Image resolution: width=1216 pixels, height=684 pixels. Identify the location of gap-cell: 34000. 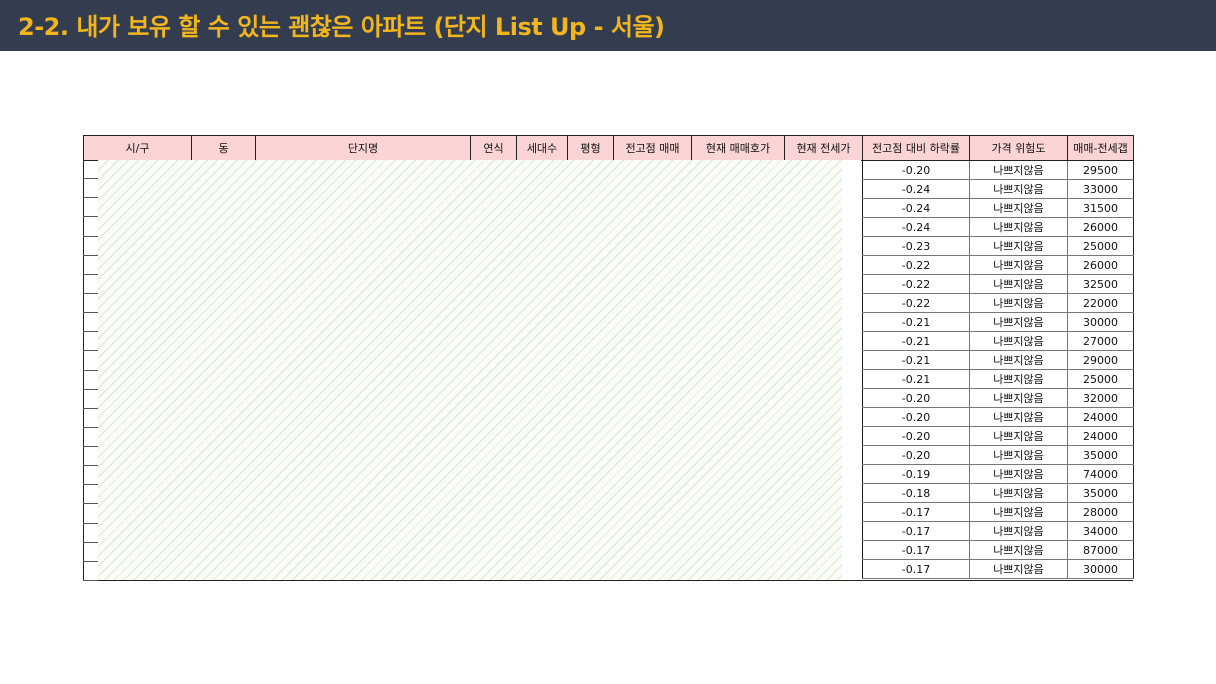
(1100, 531).